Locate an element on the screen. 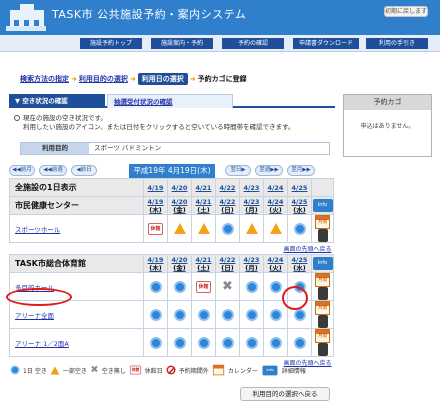  legend-full: 空き無し is located at coordinates (113, 371).